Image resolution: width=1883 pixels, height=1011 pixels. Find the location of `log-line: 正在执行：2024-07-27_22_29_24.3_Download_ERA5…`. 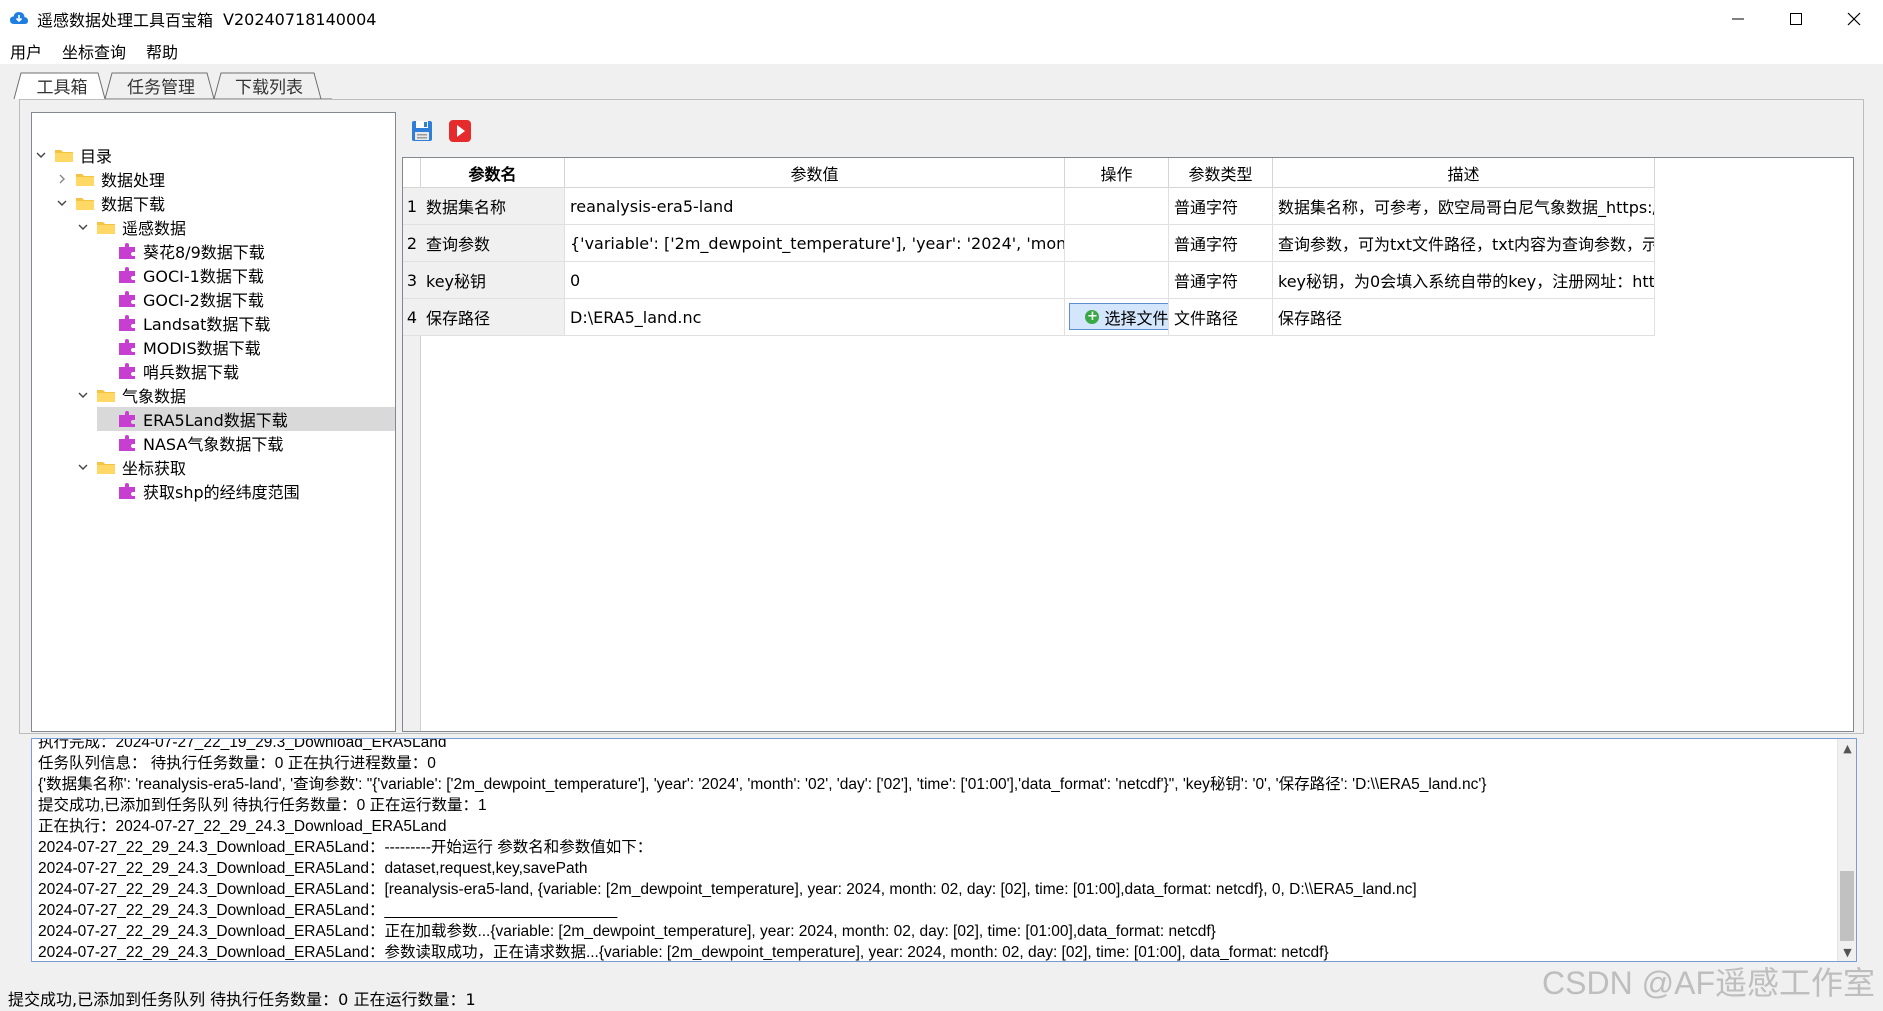

log-line: 正在执行：2024-07-27_22_29_24.3_Download_ERA5… is located at coordinates (242, 826).